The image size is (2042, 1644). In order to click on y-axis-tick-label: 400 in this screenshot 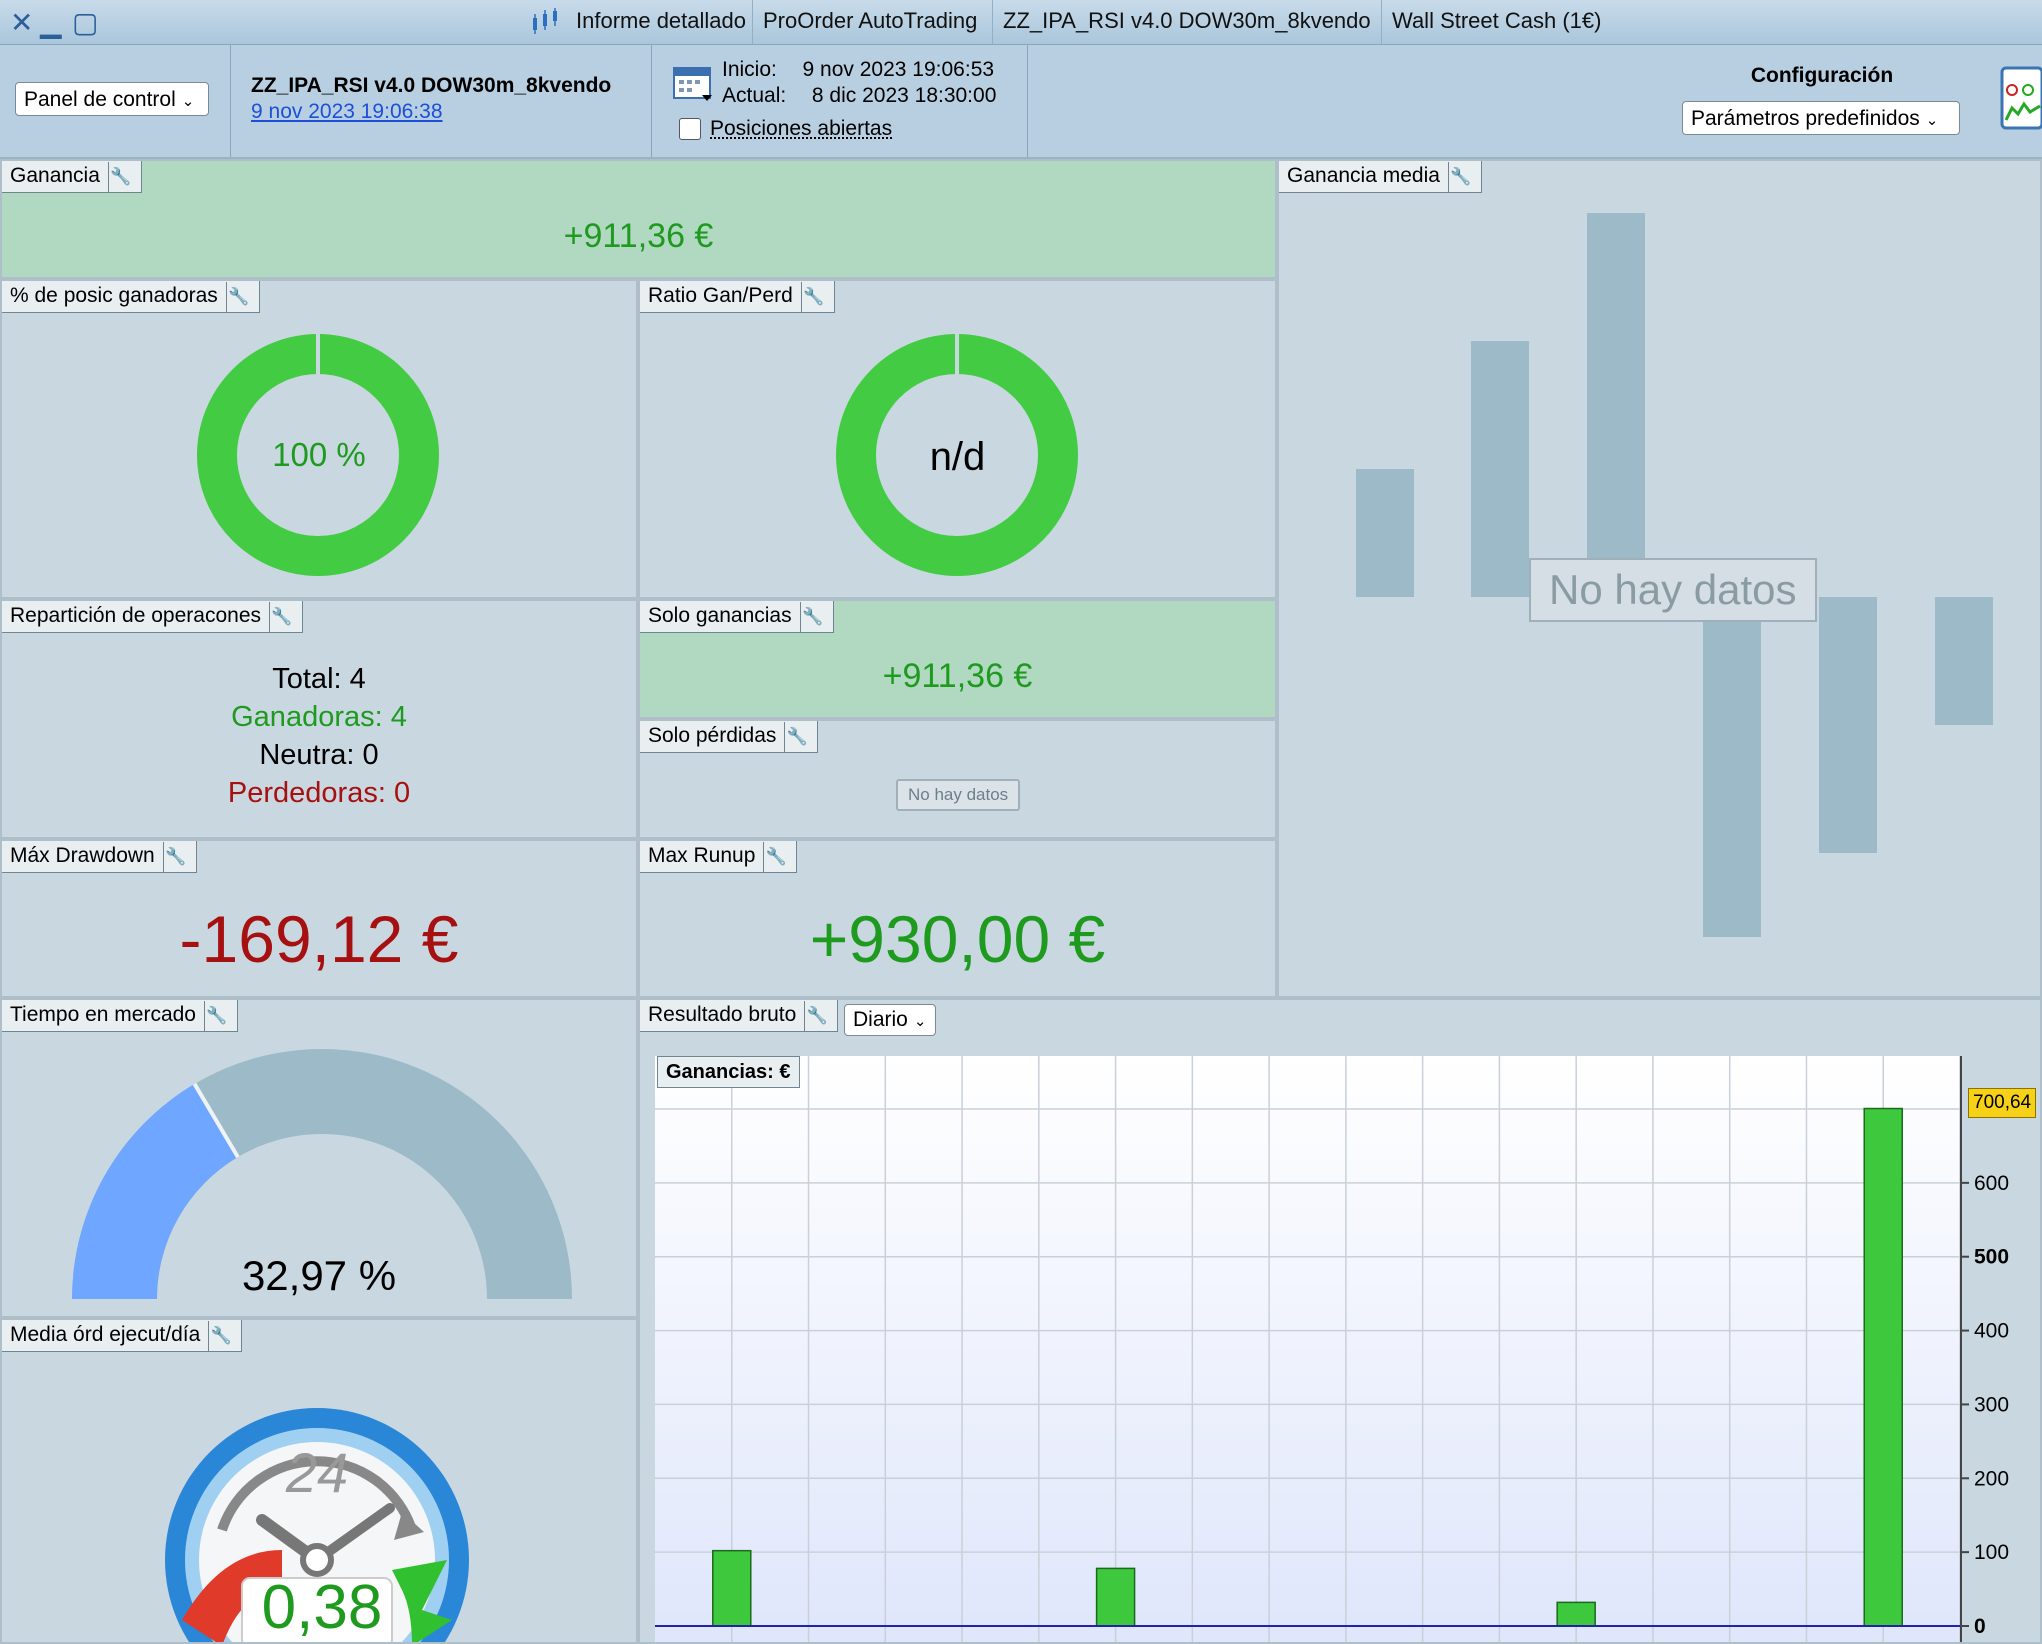, I will do `click(1991, 1331)`.